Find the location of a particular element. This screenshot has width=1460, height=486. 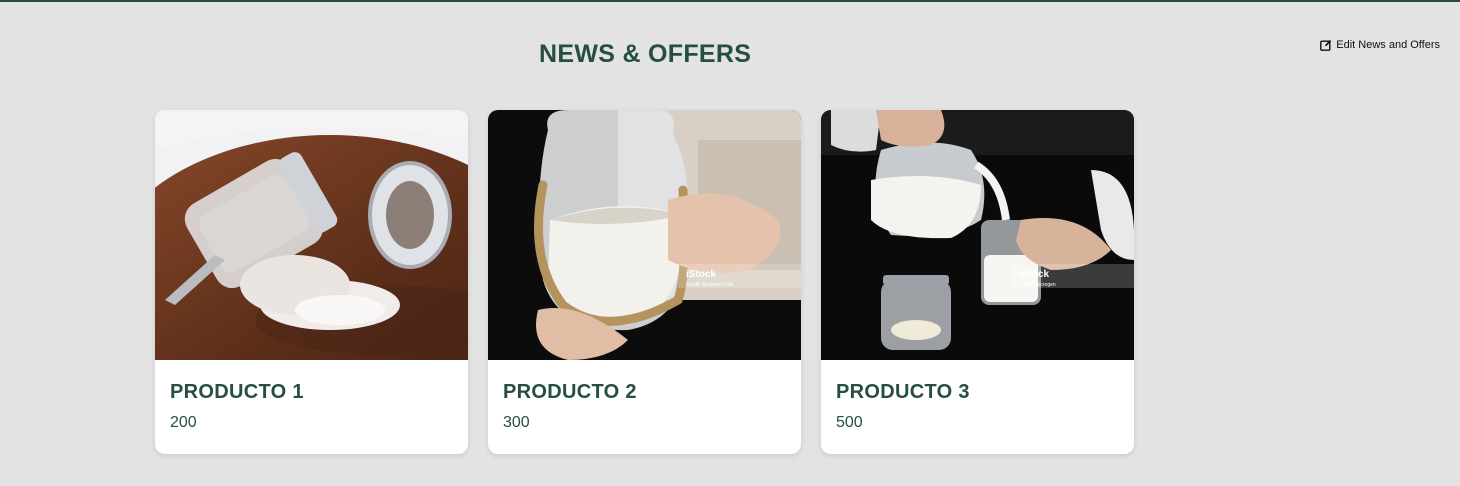

edit-link-label: Edit News and Offers is located at coordinates (1388, 45).